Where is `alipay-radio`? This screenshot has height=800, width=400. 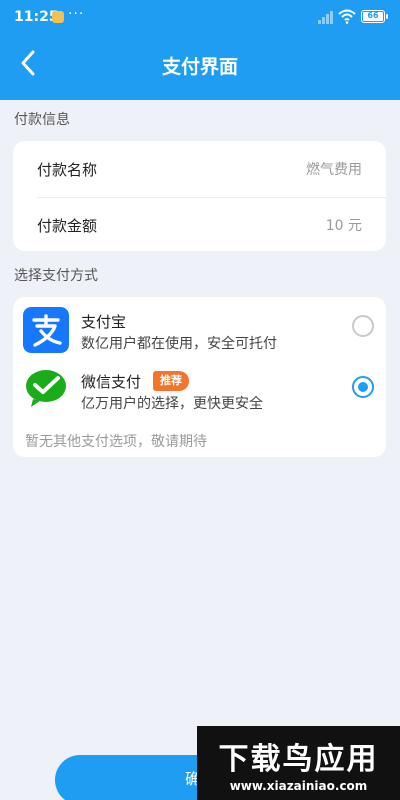
alipay-radio is located at coordinates (363, 326).